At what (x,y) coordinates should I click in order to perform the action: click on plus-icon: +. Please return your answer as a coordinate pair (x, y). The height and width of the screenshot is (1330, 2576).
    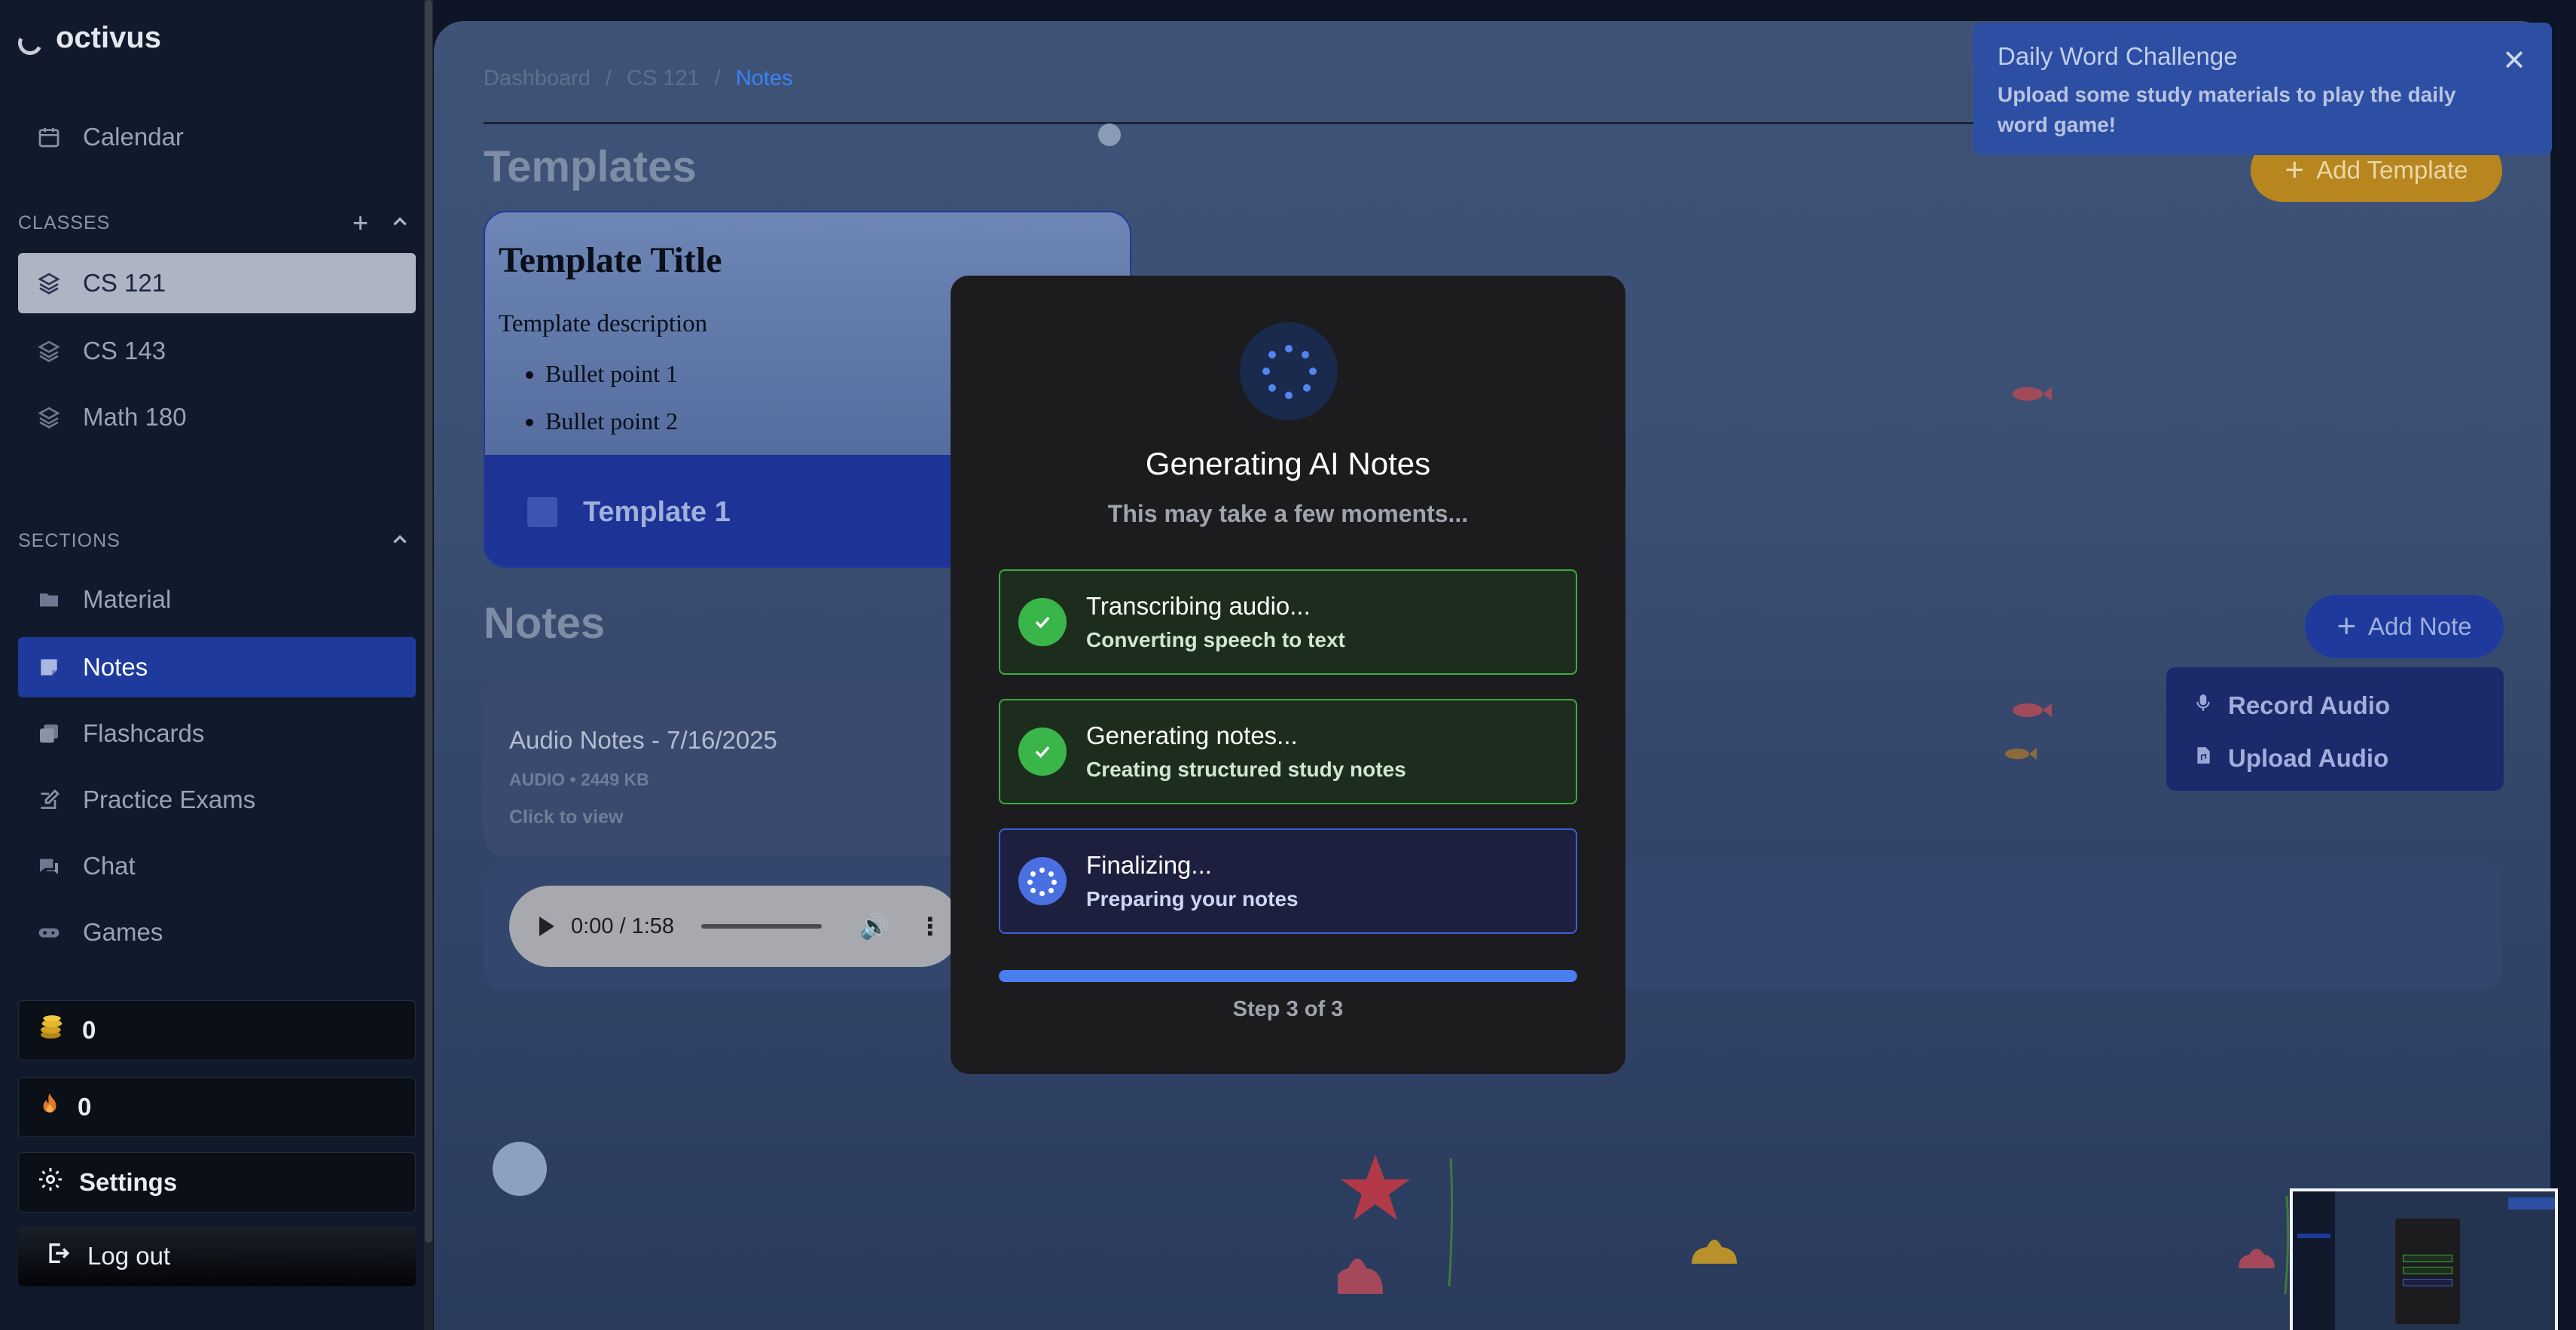
    Looking at the image, I should click on (2295, 170).